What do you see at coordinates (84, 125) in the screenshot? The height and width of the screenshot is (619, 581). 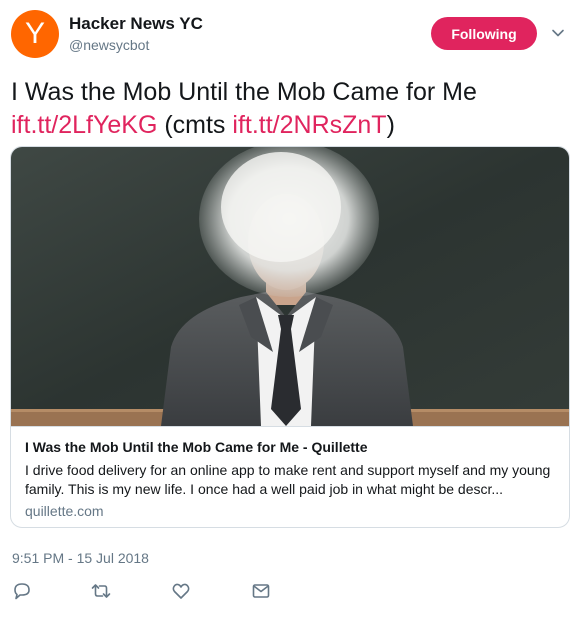 I see `article-link: ift.tt/2LfYeKG` at bounding box center [84, 125].